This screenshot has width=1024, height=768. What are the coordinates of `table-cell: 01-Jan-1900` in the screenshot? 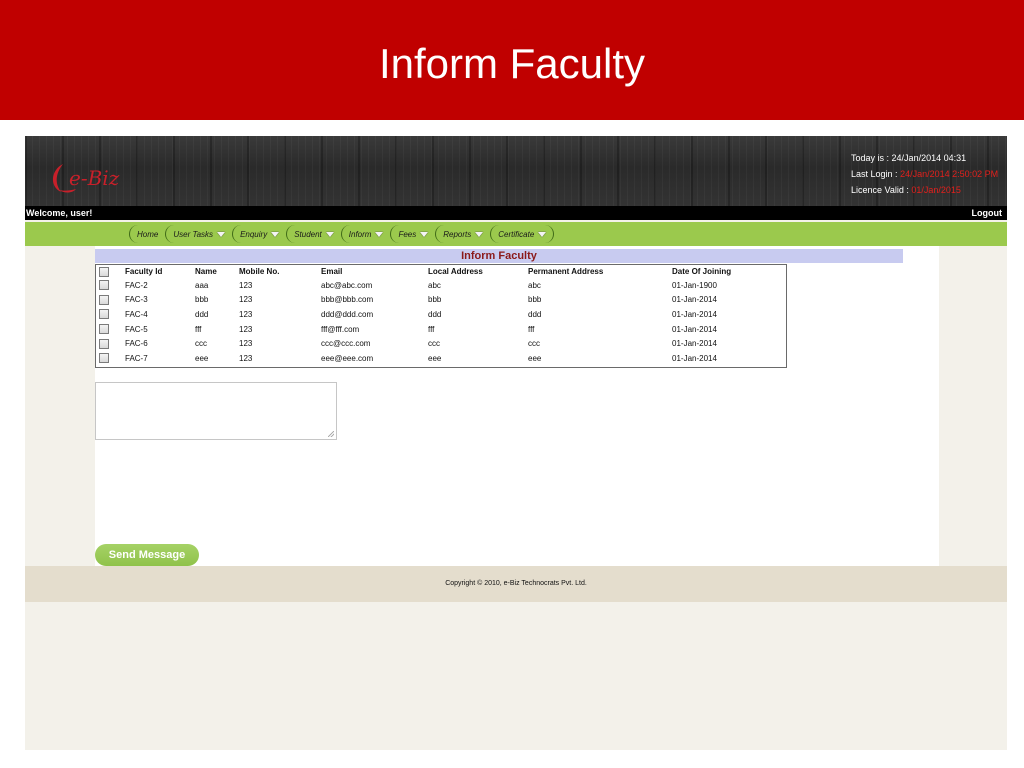 It's located at (694, 285).